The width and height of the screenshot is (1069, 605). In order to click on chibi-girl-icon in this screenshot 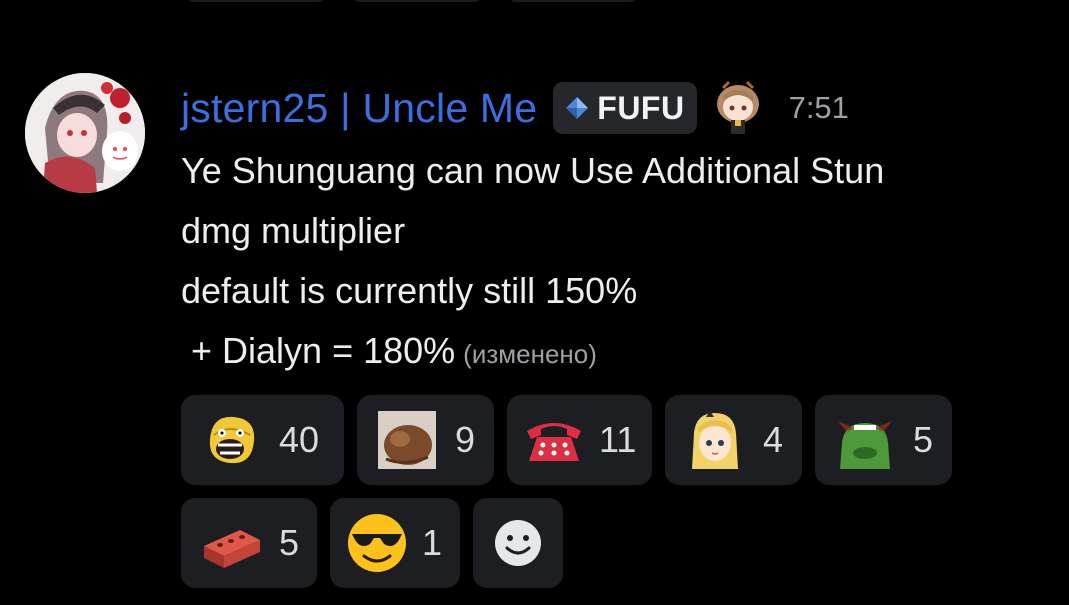, I will do `click(738, 108)`.